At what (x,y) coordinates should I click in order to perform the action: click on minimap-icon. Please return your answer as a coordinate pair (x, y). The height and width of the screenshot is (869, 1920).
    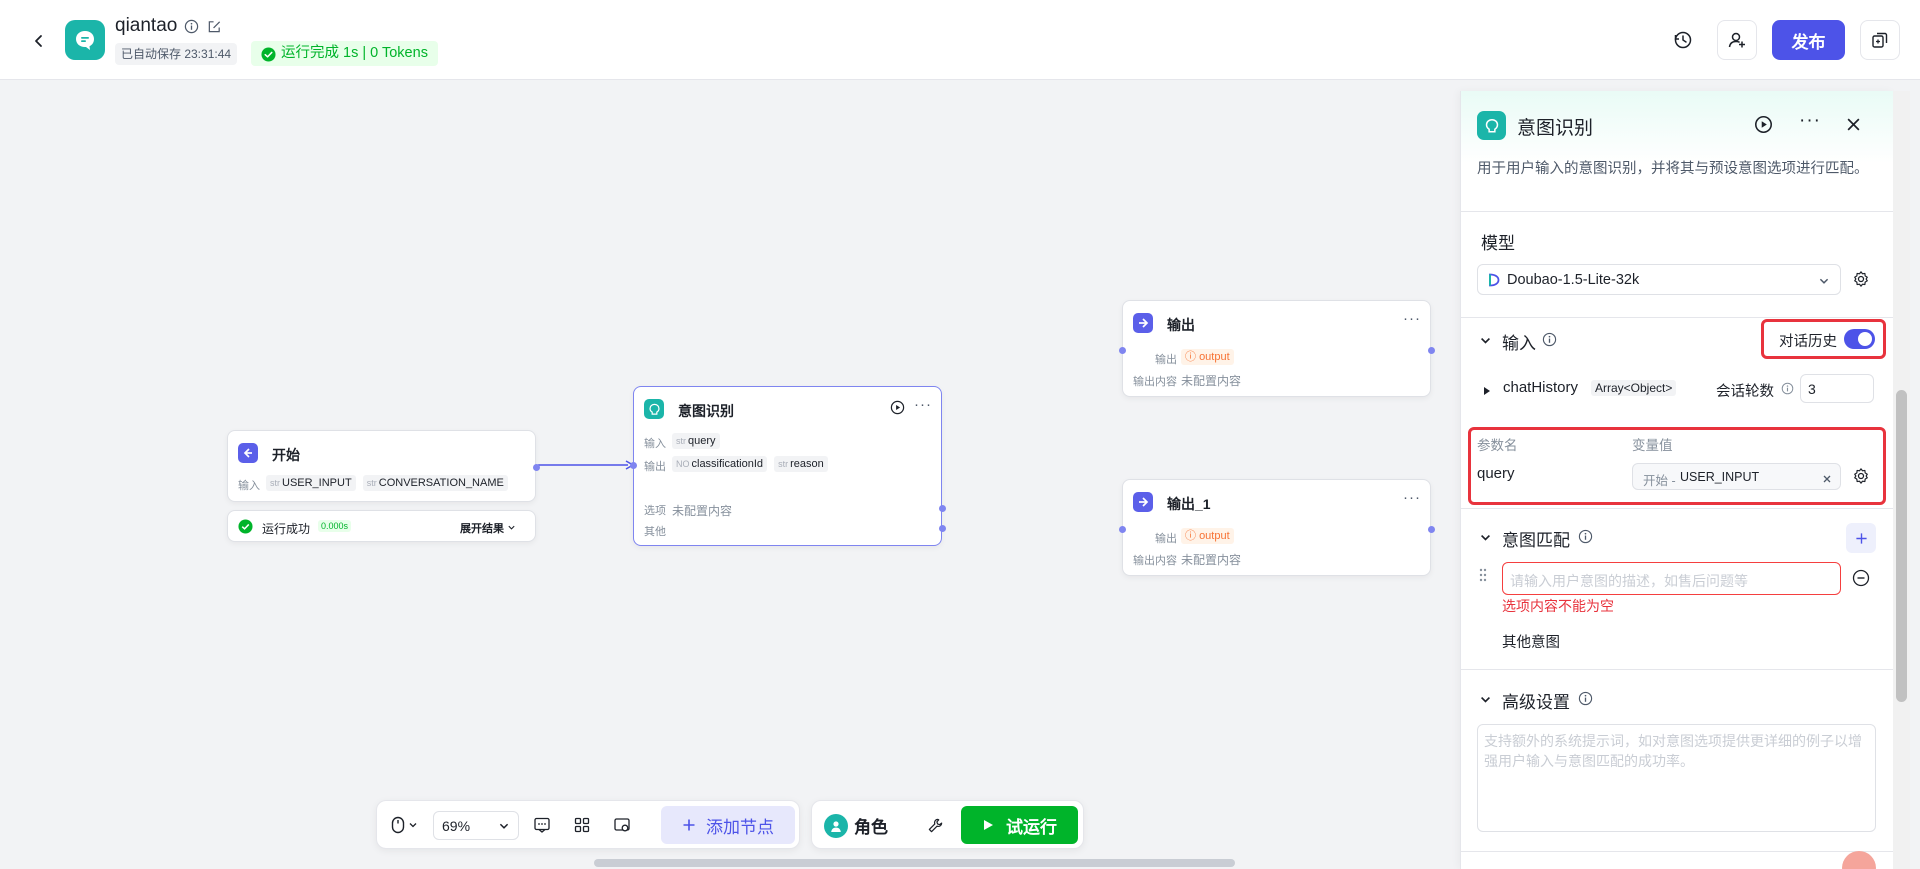
    Looking at the image, I should click on (622, 825).